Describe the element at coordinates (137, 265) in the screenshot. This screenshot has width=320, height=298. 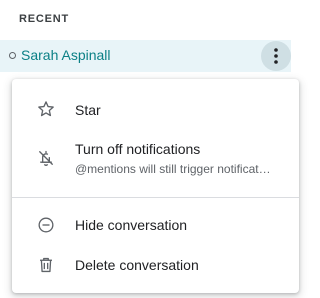
I see `menu-item-label: Delete conversation` at that location.